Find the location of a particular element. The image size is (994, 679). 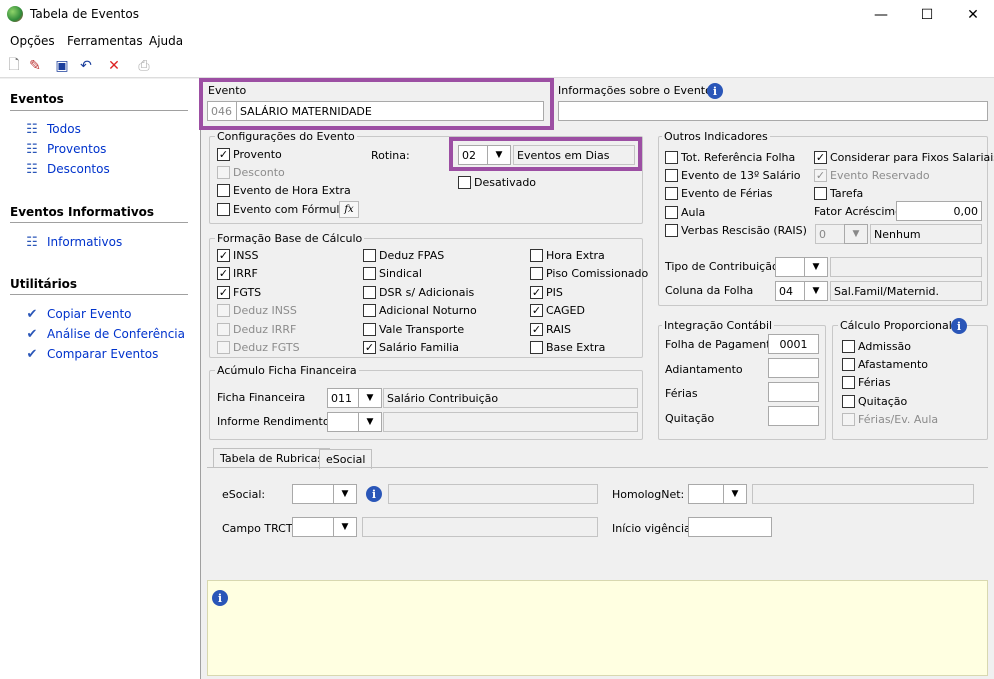

sidebar-item-comparar: Comparar Eventos is located at coordinates (102, 354).